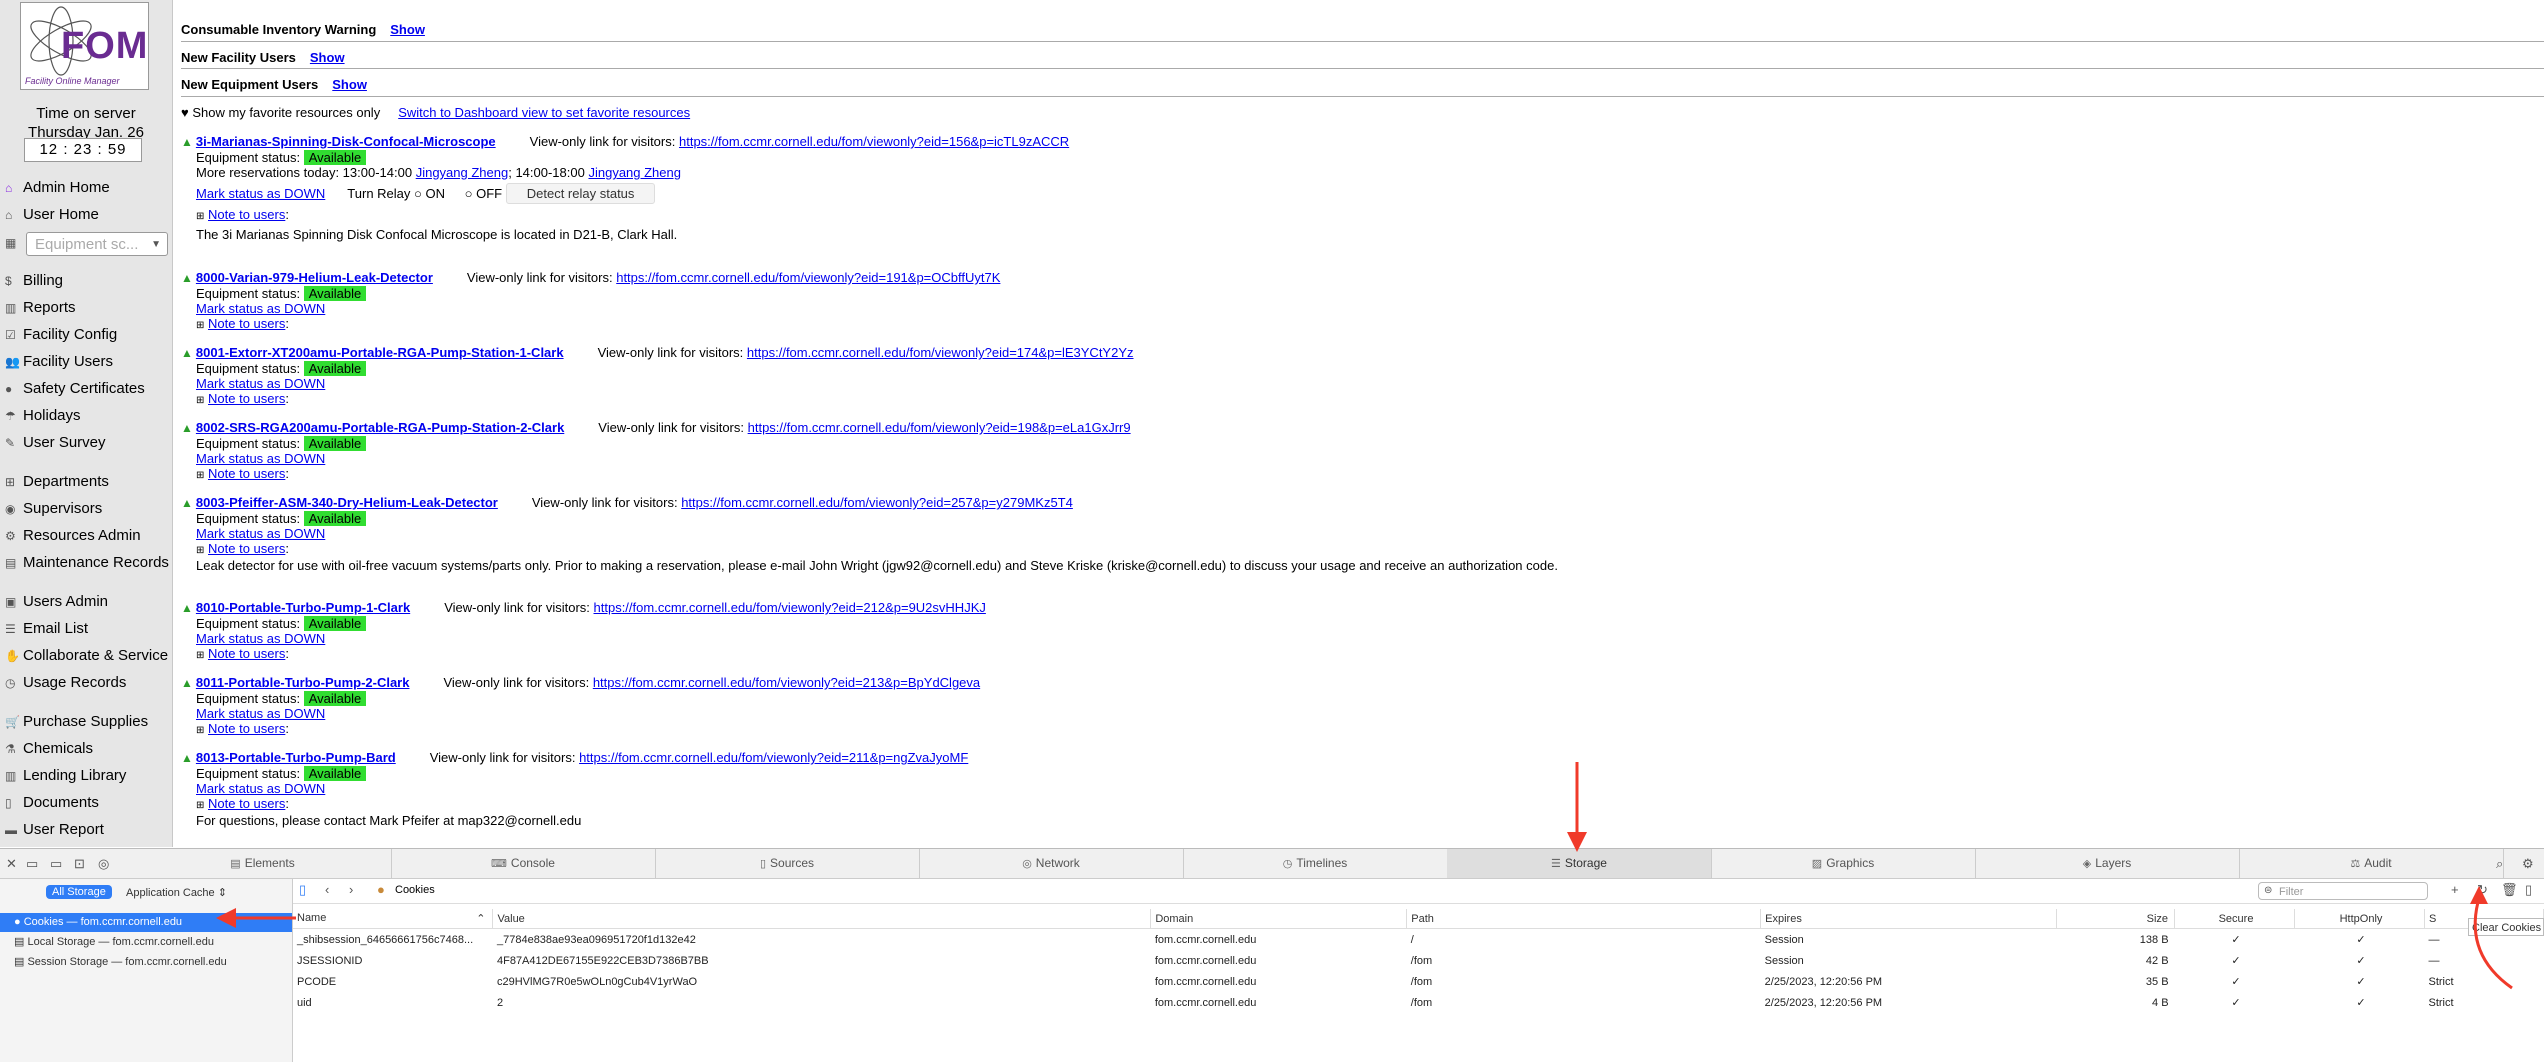 The image size is (2544, 1062). What do you see at coordinates (469, 193) in the screenshot?
I see `relay-off-radio: ○` at bounding box center [469, 193].